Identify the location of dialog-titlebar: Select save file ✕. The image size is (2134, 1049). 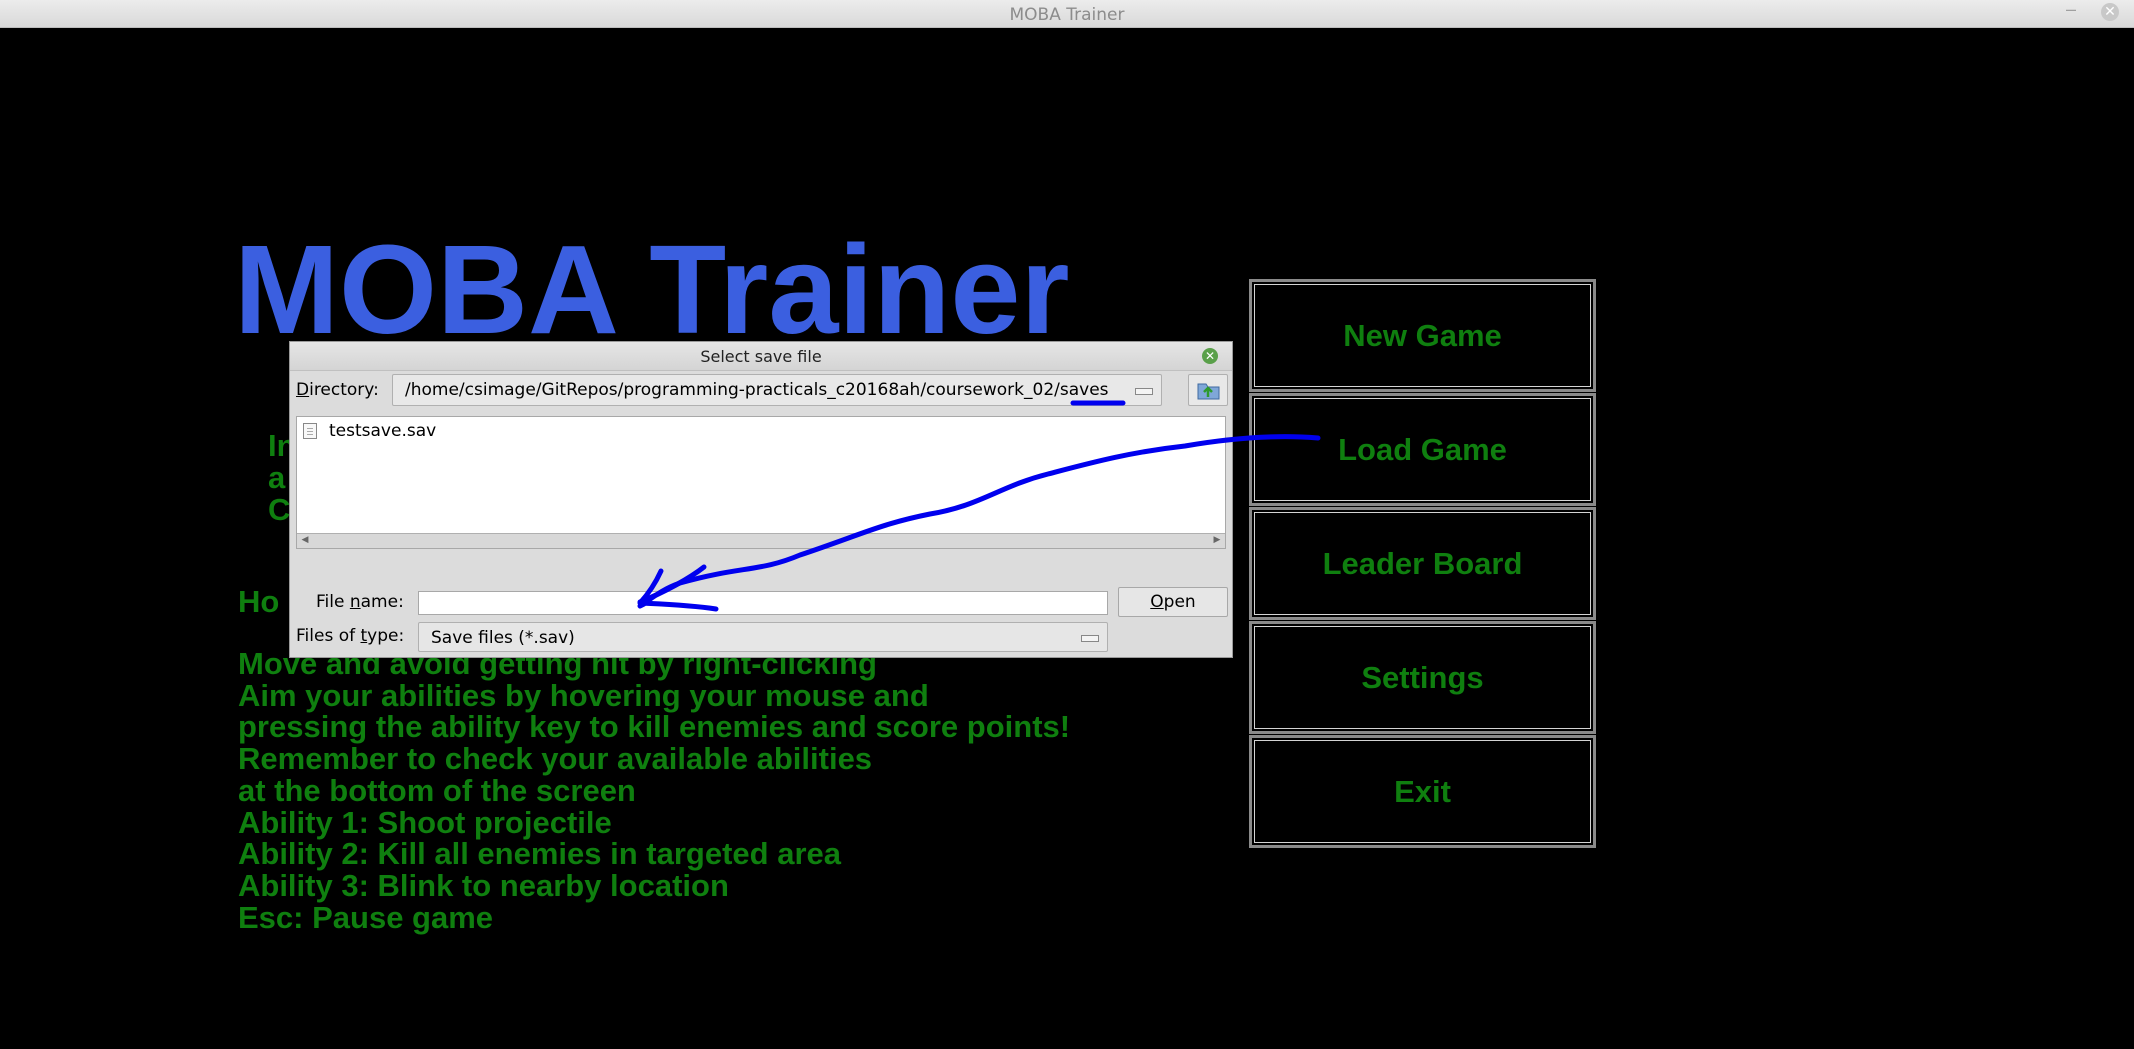
(761, 356).